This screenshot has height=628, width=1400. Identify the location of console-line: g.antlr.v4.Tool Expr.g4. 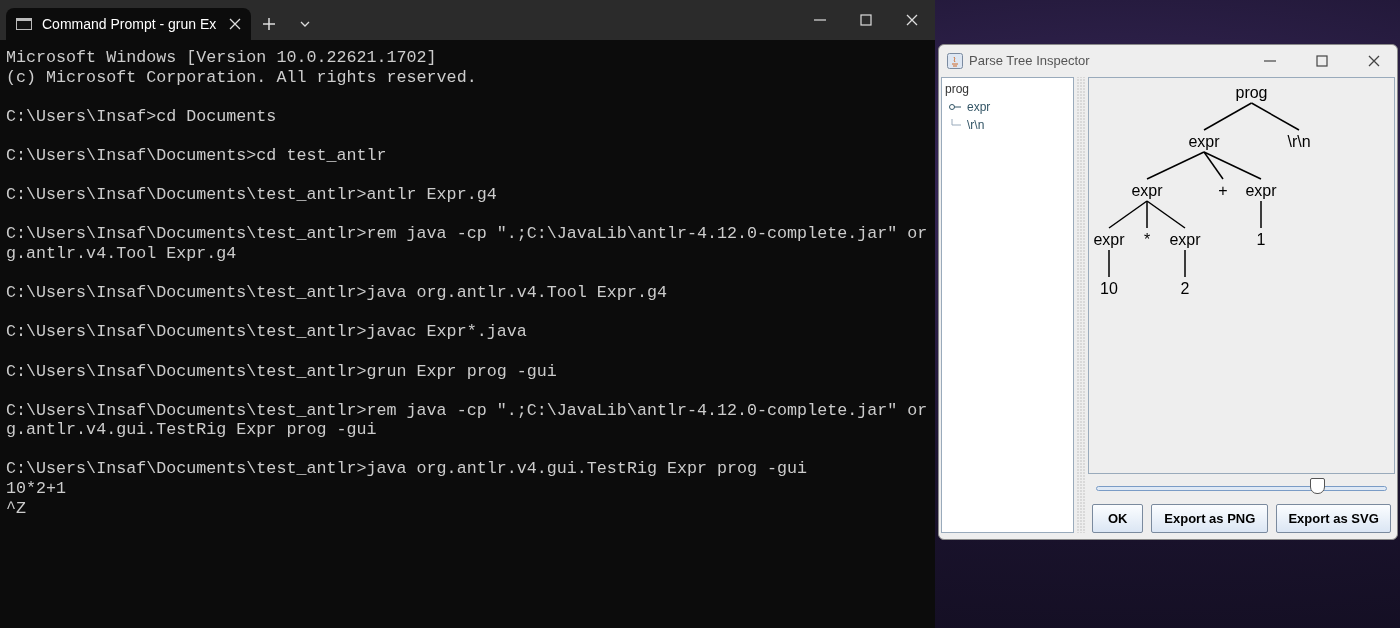
(122, 253).